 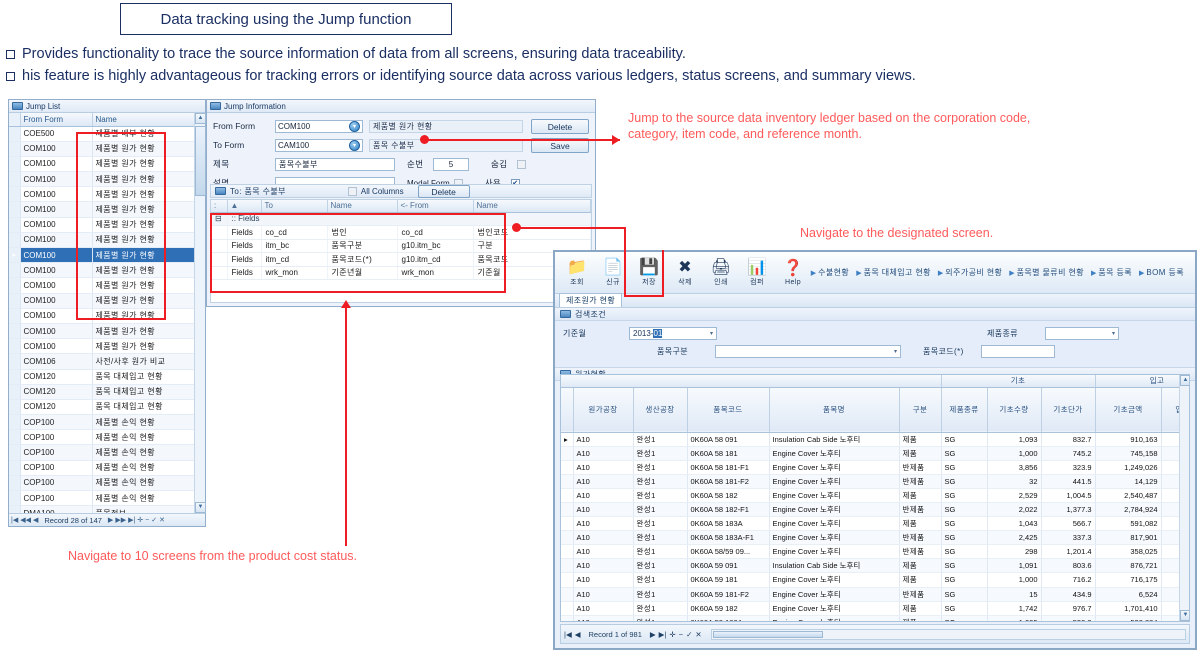 What do you see at coordinates (1014, 410) in the screenshot?
I see `dg-column-header: 기초수량` at bounding box center [1014, 410].